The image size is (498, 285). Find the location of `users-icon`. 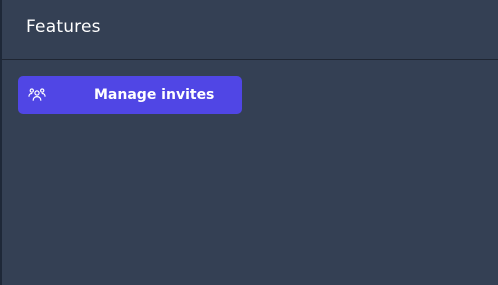

users-icon is located at coordinates (37, 95).